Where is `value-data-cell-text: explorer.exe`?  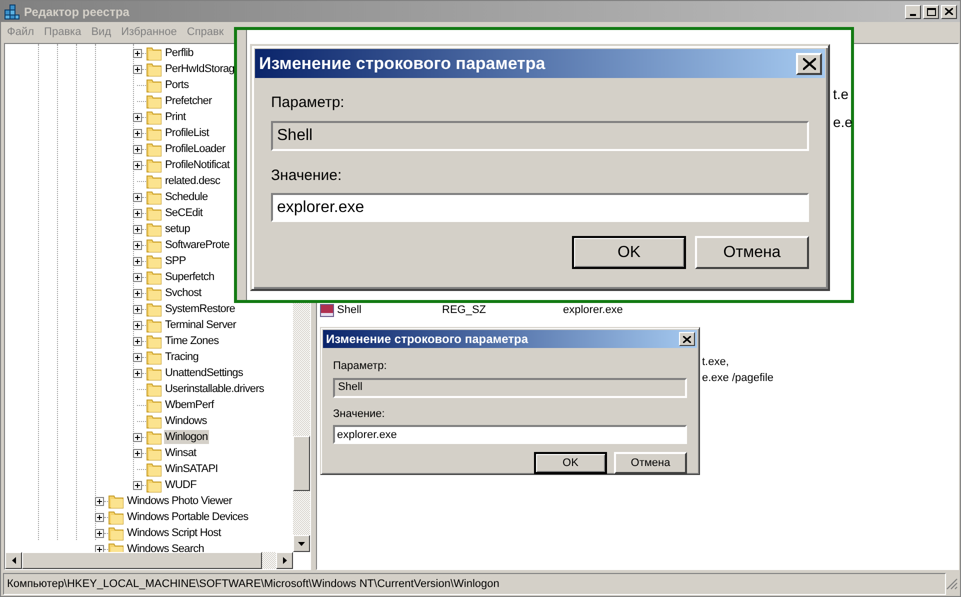
value-data-cell-text: explorer.exe is located at coordinates (593, 310).